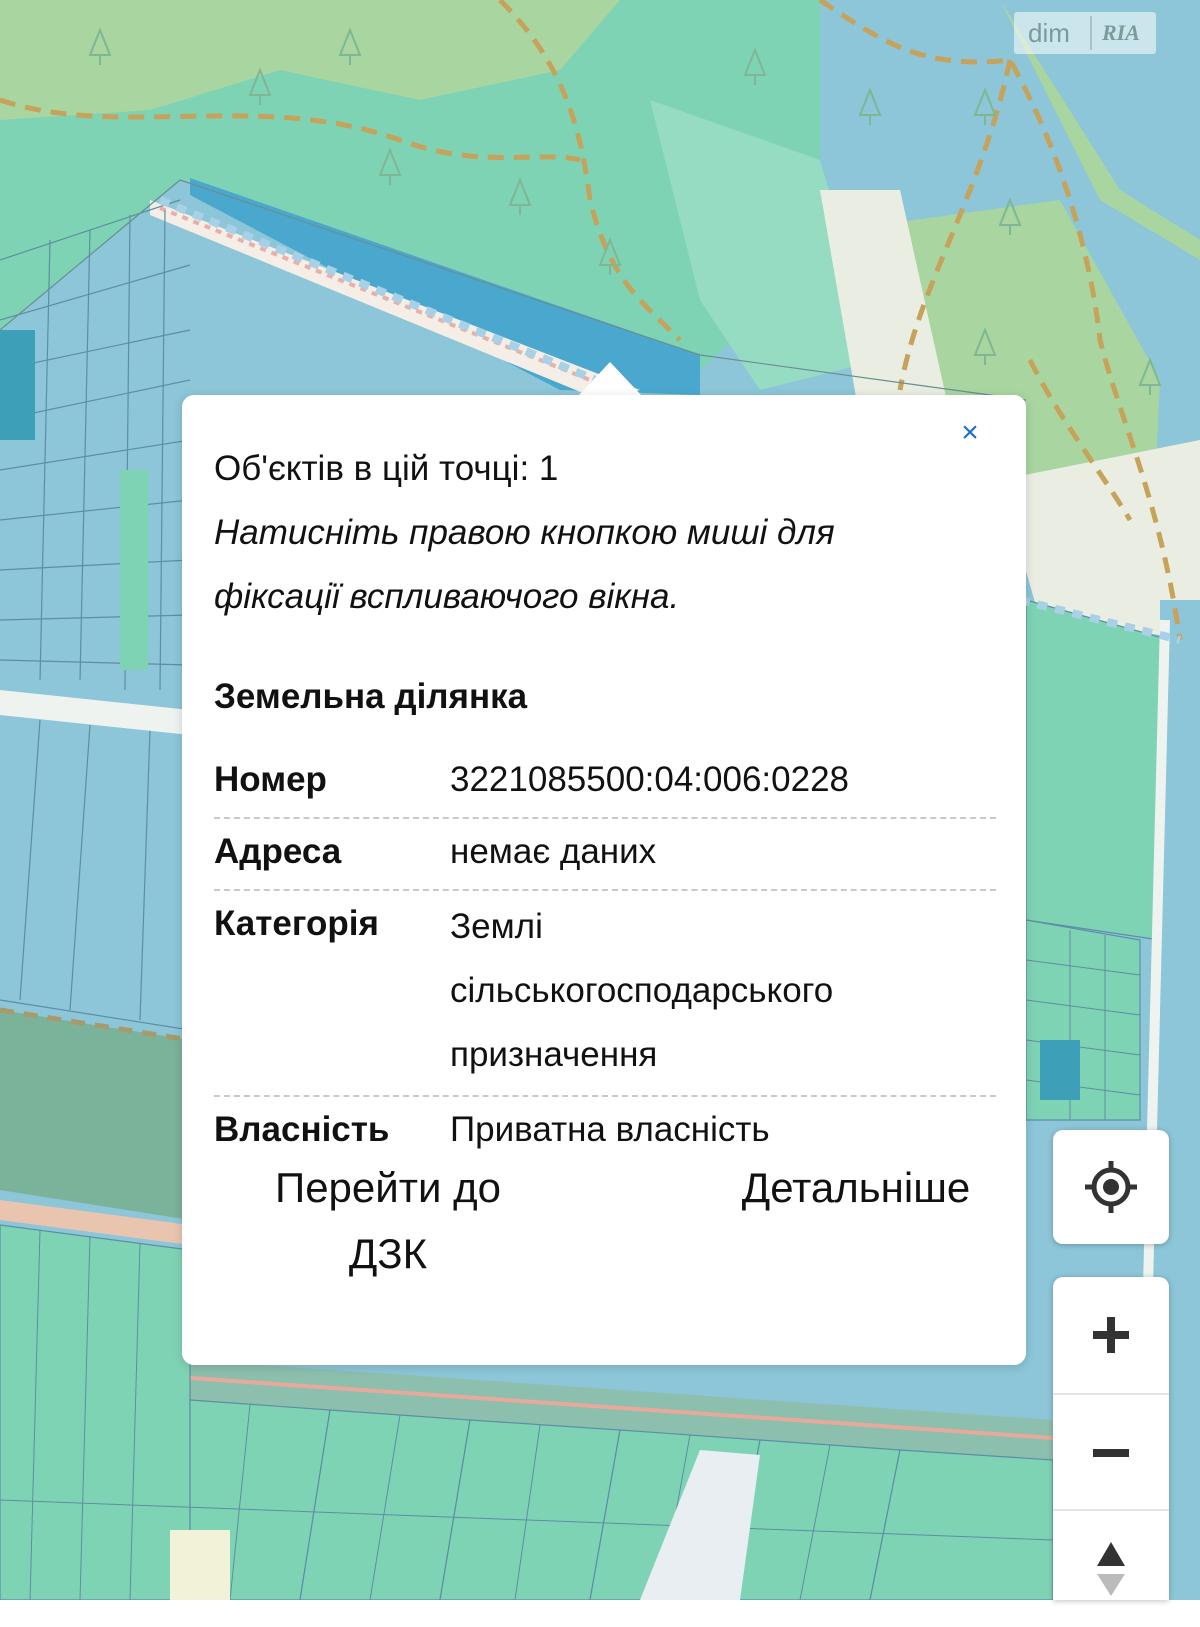 The width and height of the screenshot is (1200, 1627). Describe the element at coordinates (970, 433) in the screenshot. I see `close-icon: ×` at that location.